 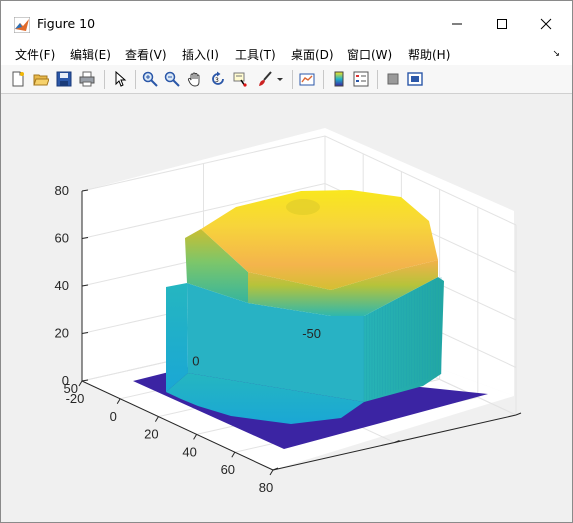 I want to click on y-tick, so click(x=518, y=414).